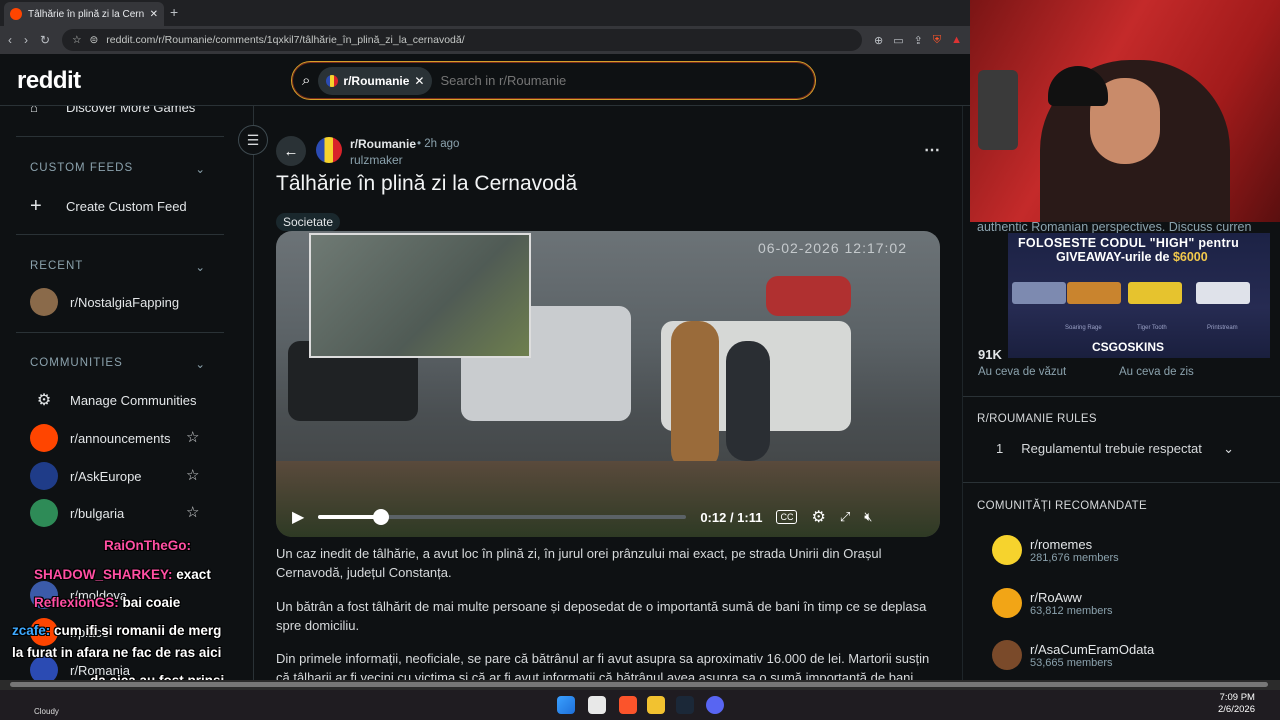 The height and width of the screenshot is (720, 1280). I want to click on steam-icon, so click(685, 705).